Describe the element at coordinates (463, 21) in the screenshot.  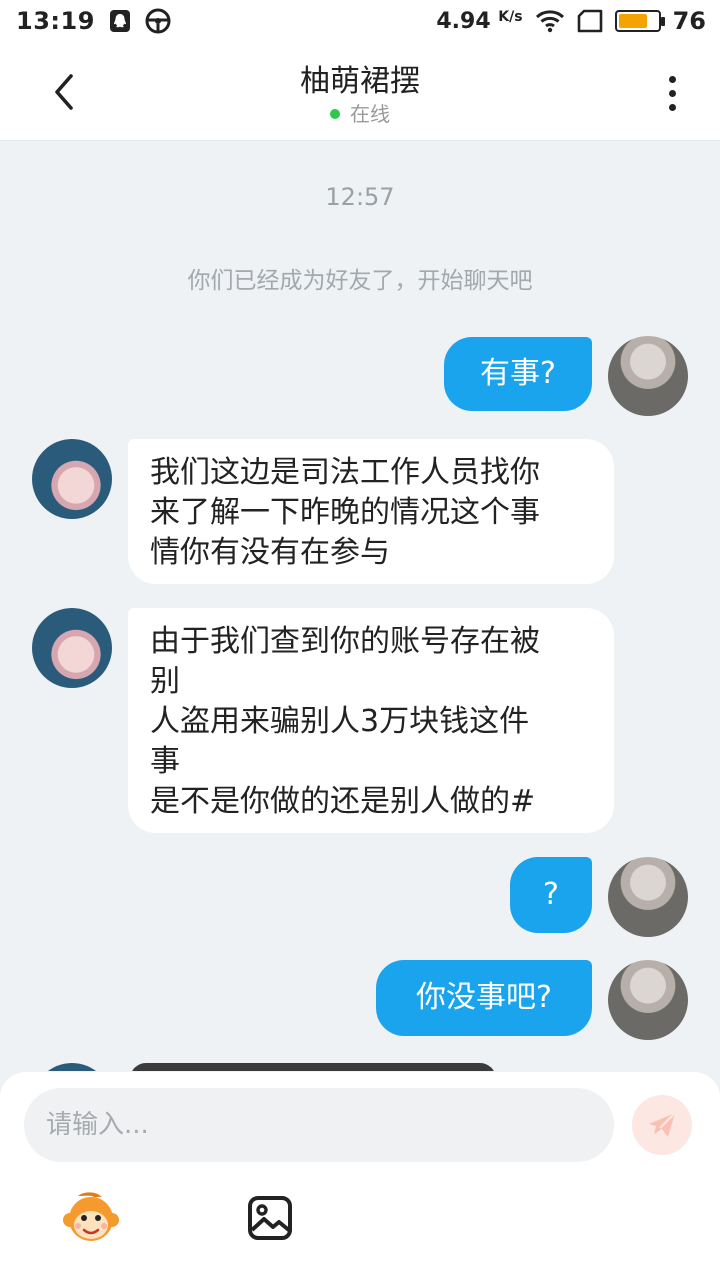
I see `network-speed-value: 4.94` at that location.